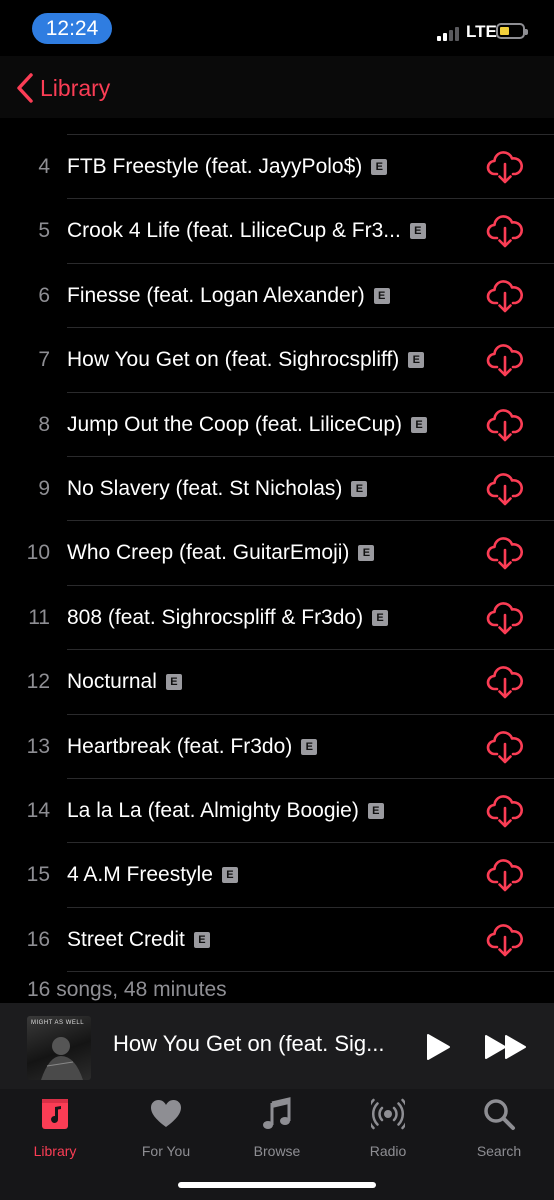 This screenshot has height=1200, width=554. I want to click on track-title: Finesse (feat. Logan Alexander), so click(216, 295).